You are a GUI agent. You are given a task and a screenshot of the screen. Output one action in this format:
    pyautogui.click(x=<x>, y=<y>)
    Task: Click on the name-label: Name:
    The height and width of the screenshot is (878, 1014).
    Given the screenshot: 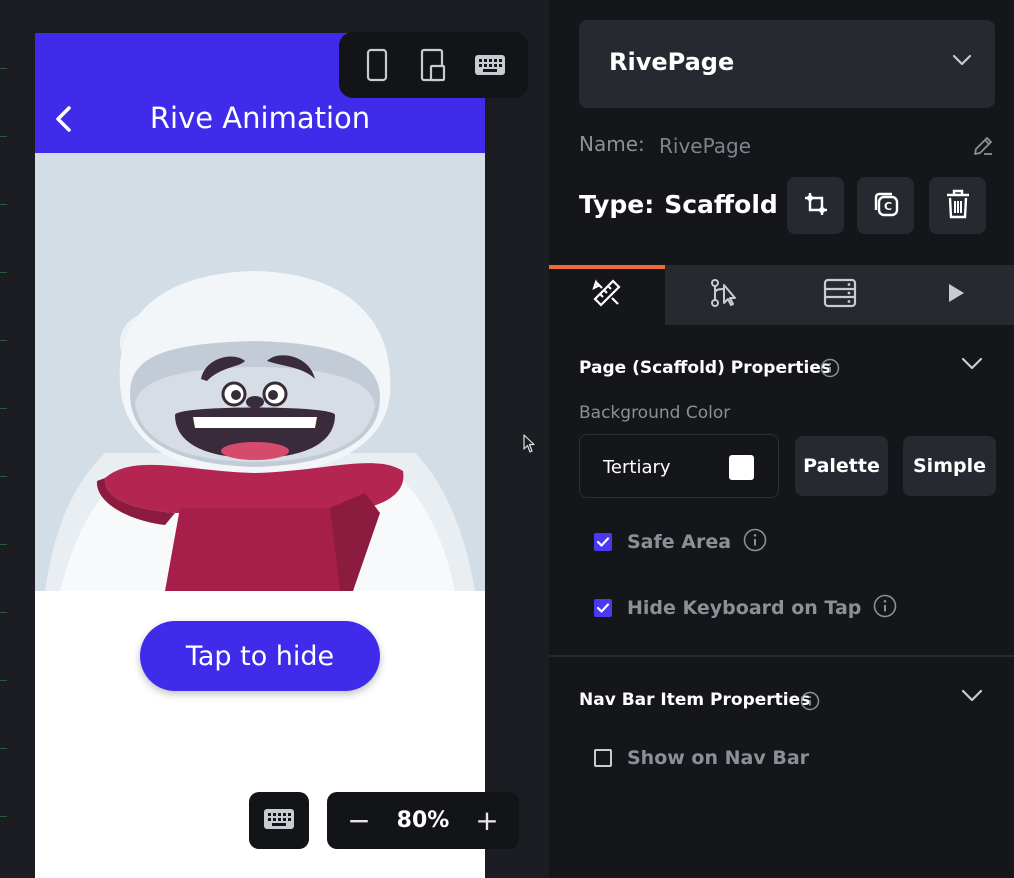 What is the action you would take?
    pyautogui.click(x=612, y=144)
    